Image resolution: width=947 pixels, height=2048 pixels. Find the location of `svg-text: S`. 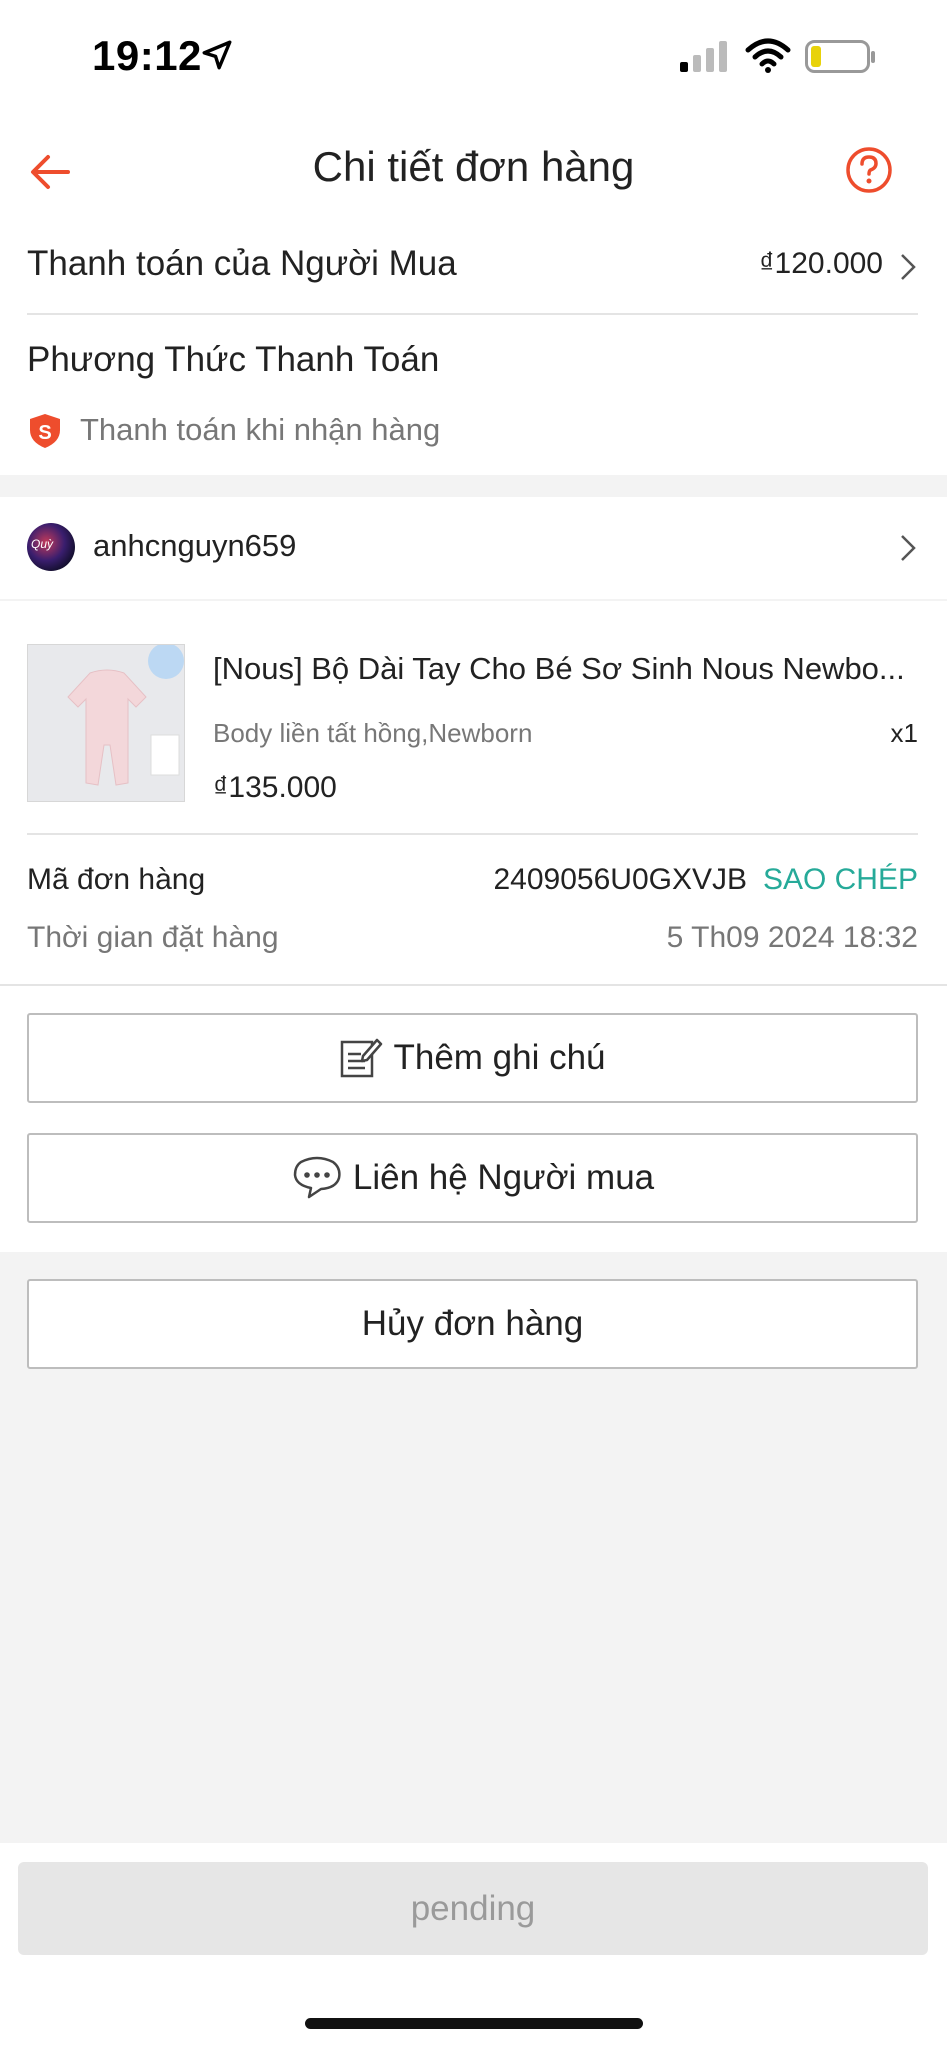

svg-text: S is located at coordinates (44, 433).